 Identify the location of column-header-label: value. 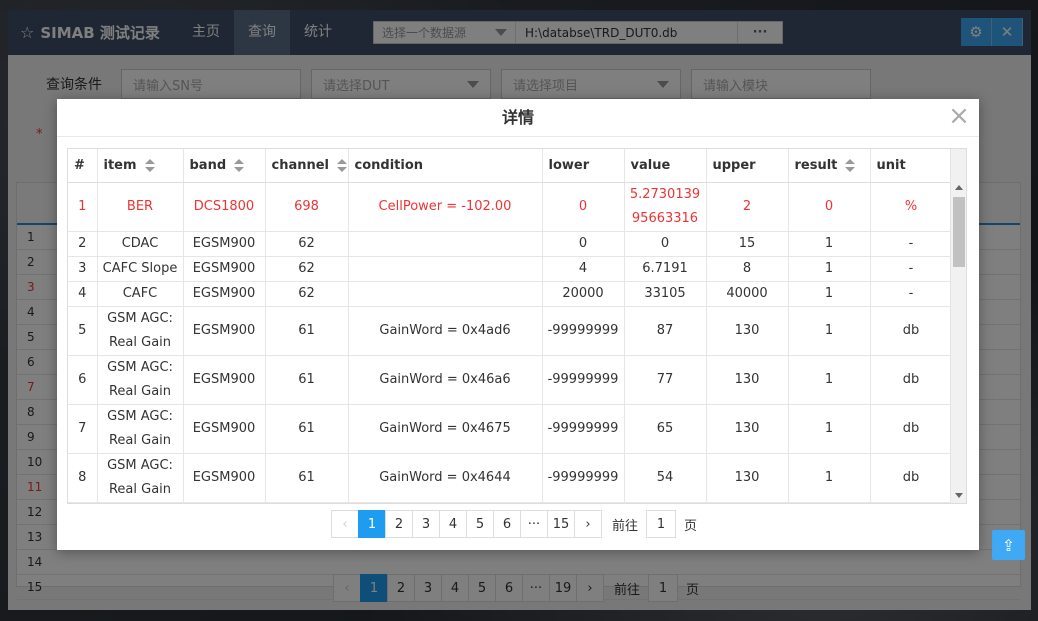
(650, 165).